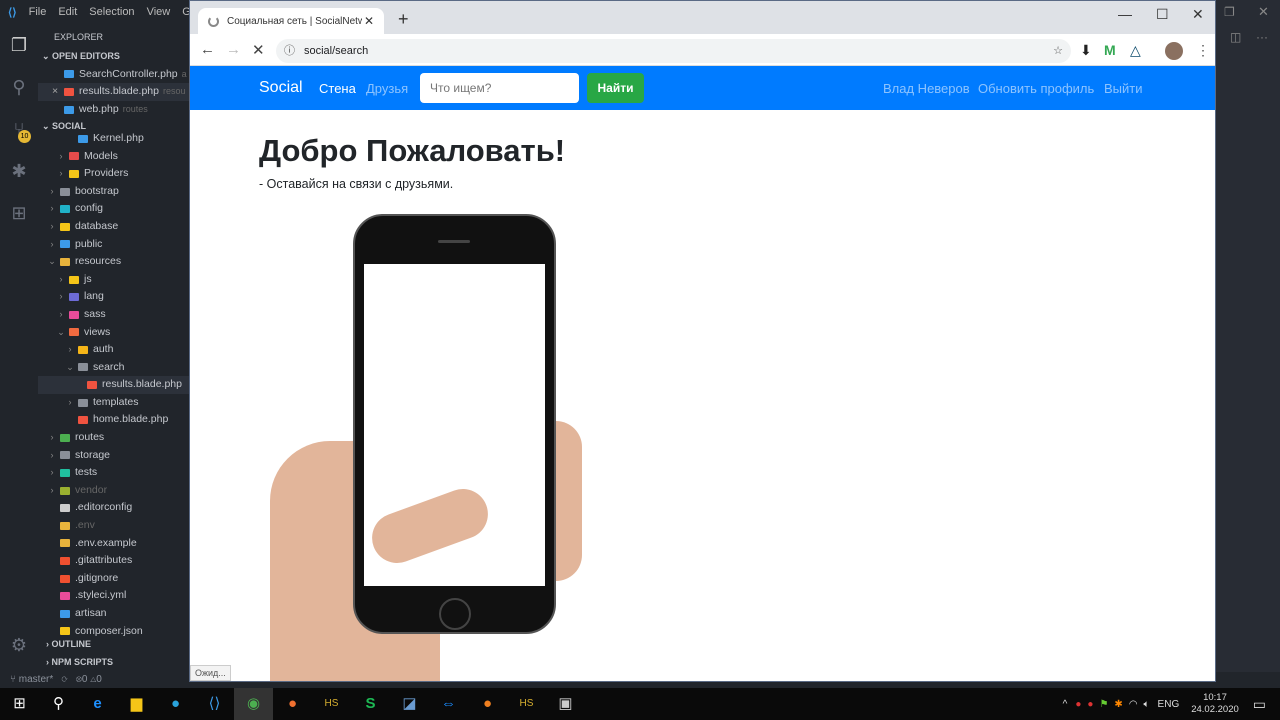 This screenshot has height=720, width=1280. What do you see at coordinates (1259, 704) in the screenshot?
I see `notifications-icon: ▭` at bounding box center [1259, 704].